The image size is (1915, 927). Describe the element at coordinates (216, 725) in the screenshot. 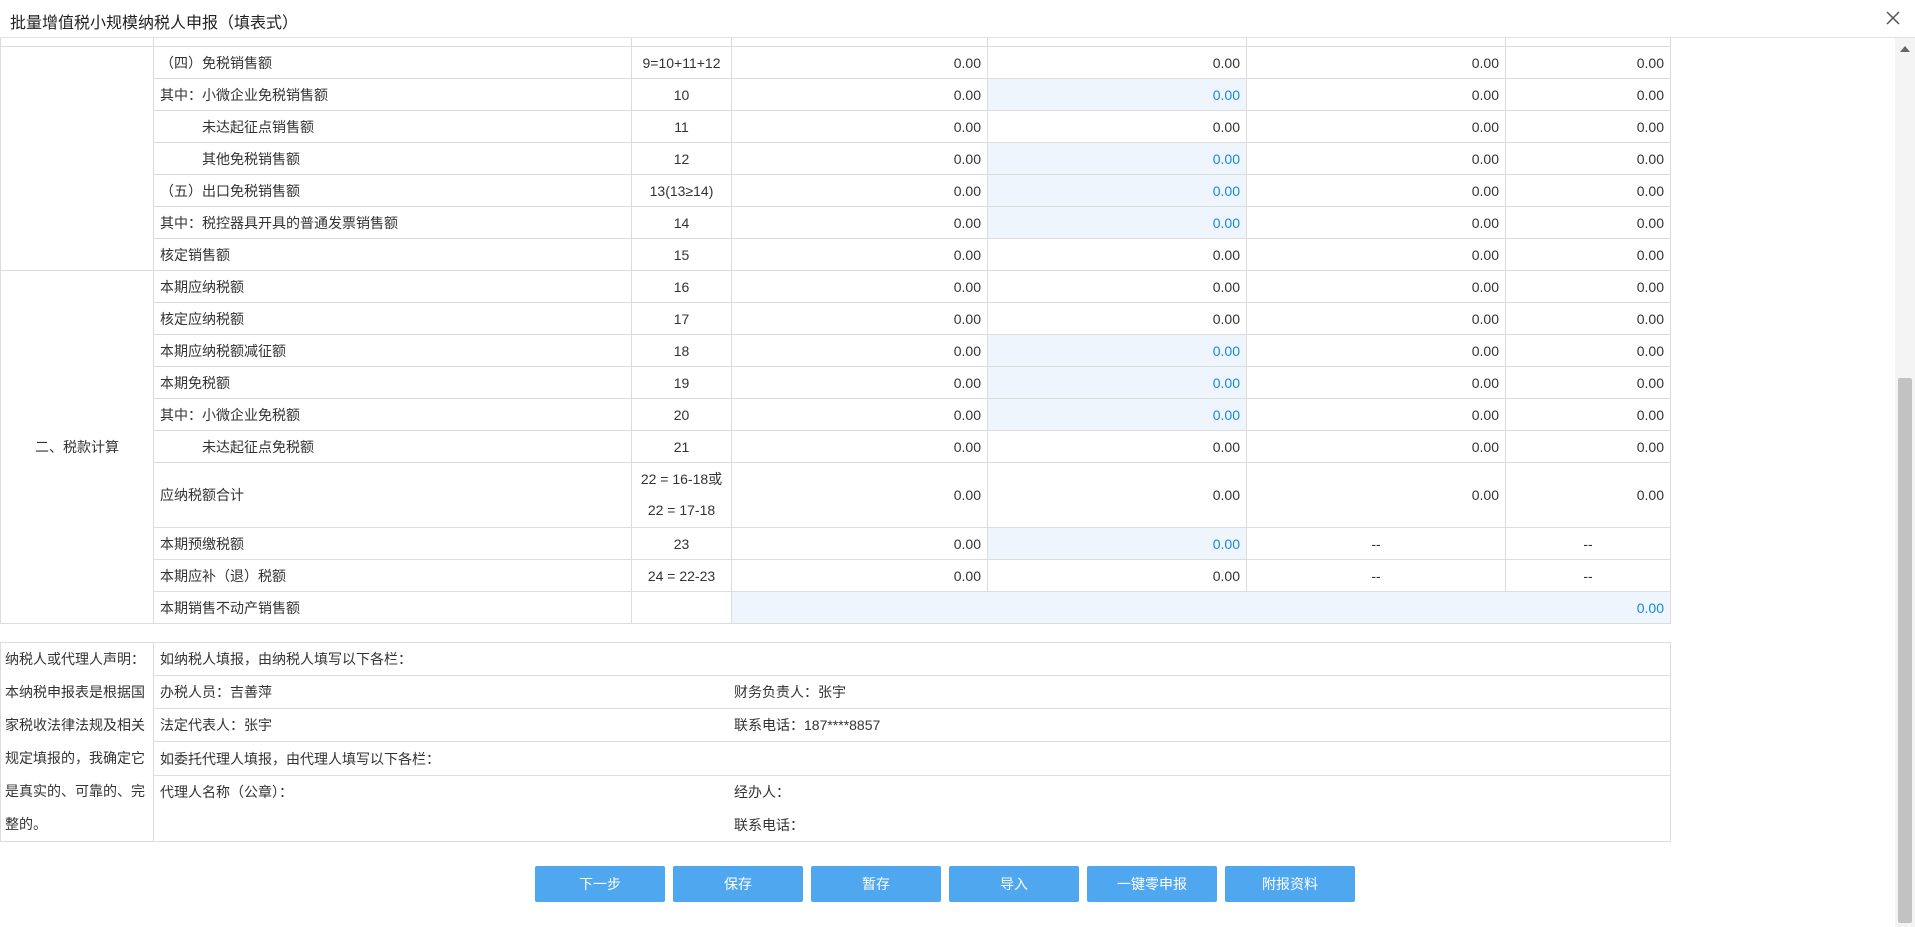

I see `legal-rep-label: 法定代表人：张宇` at that location.